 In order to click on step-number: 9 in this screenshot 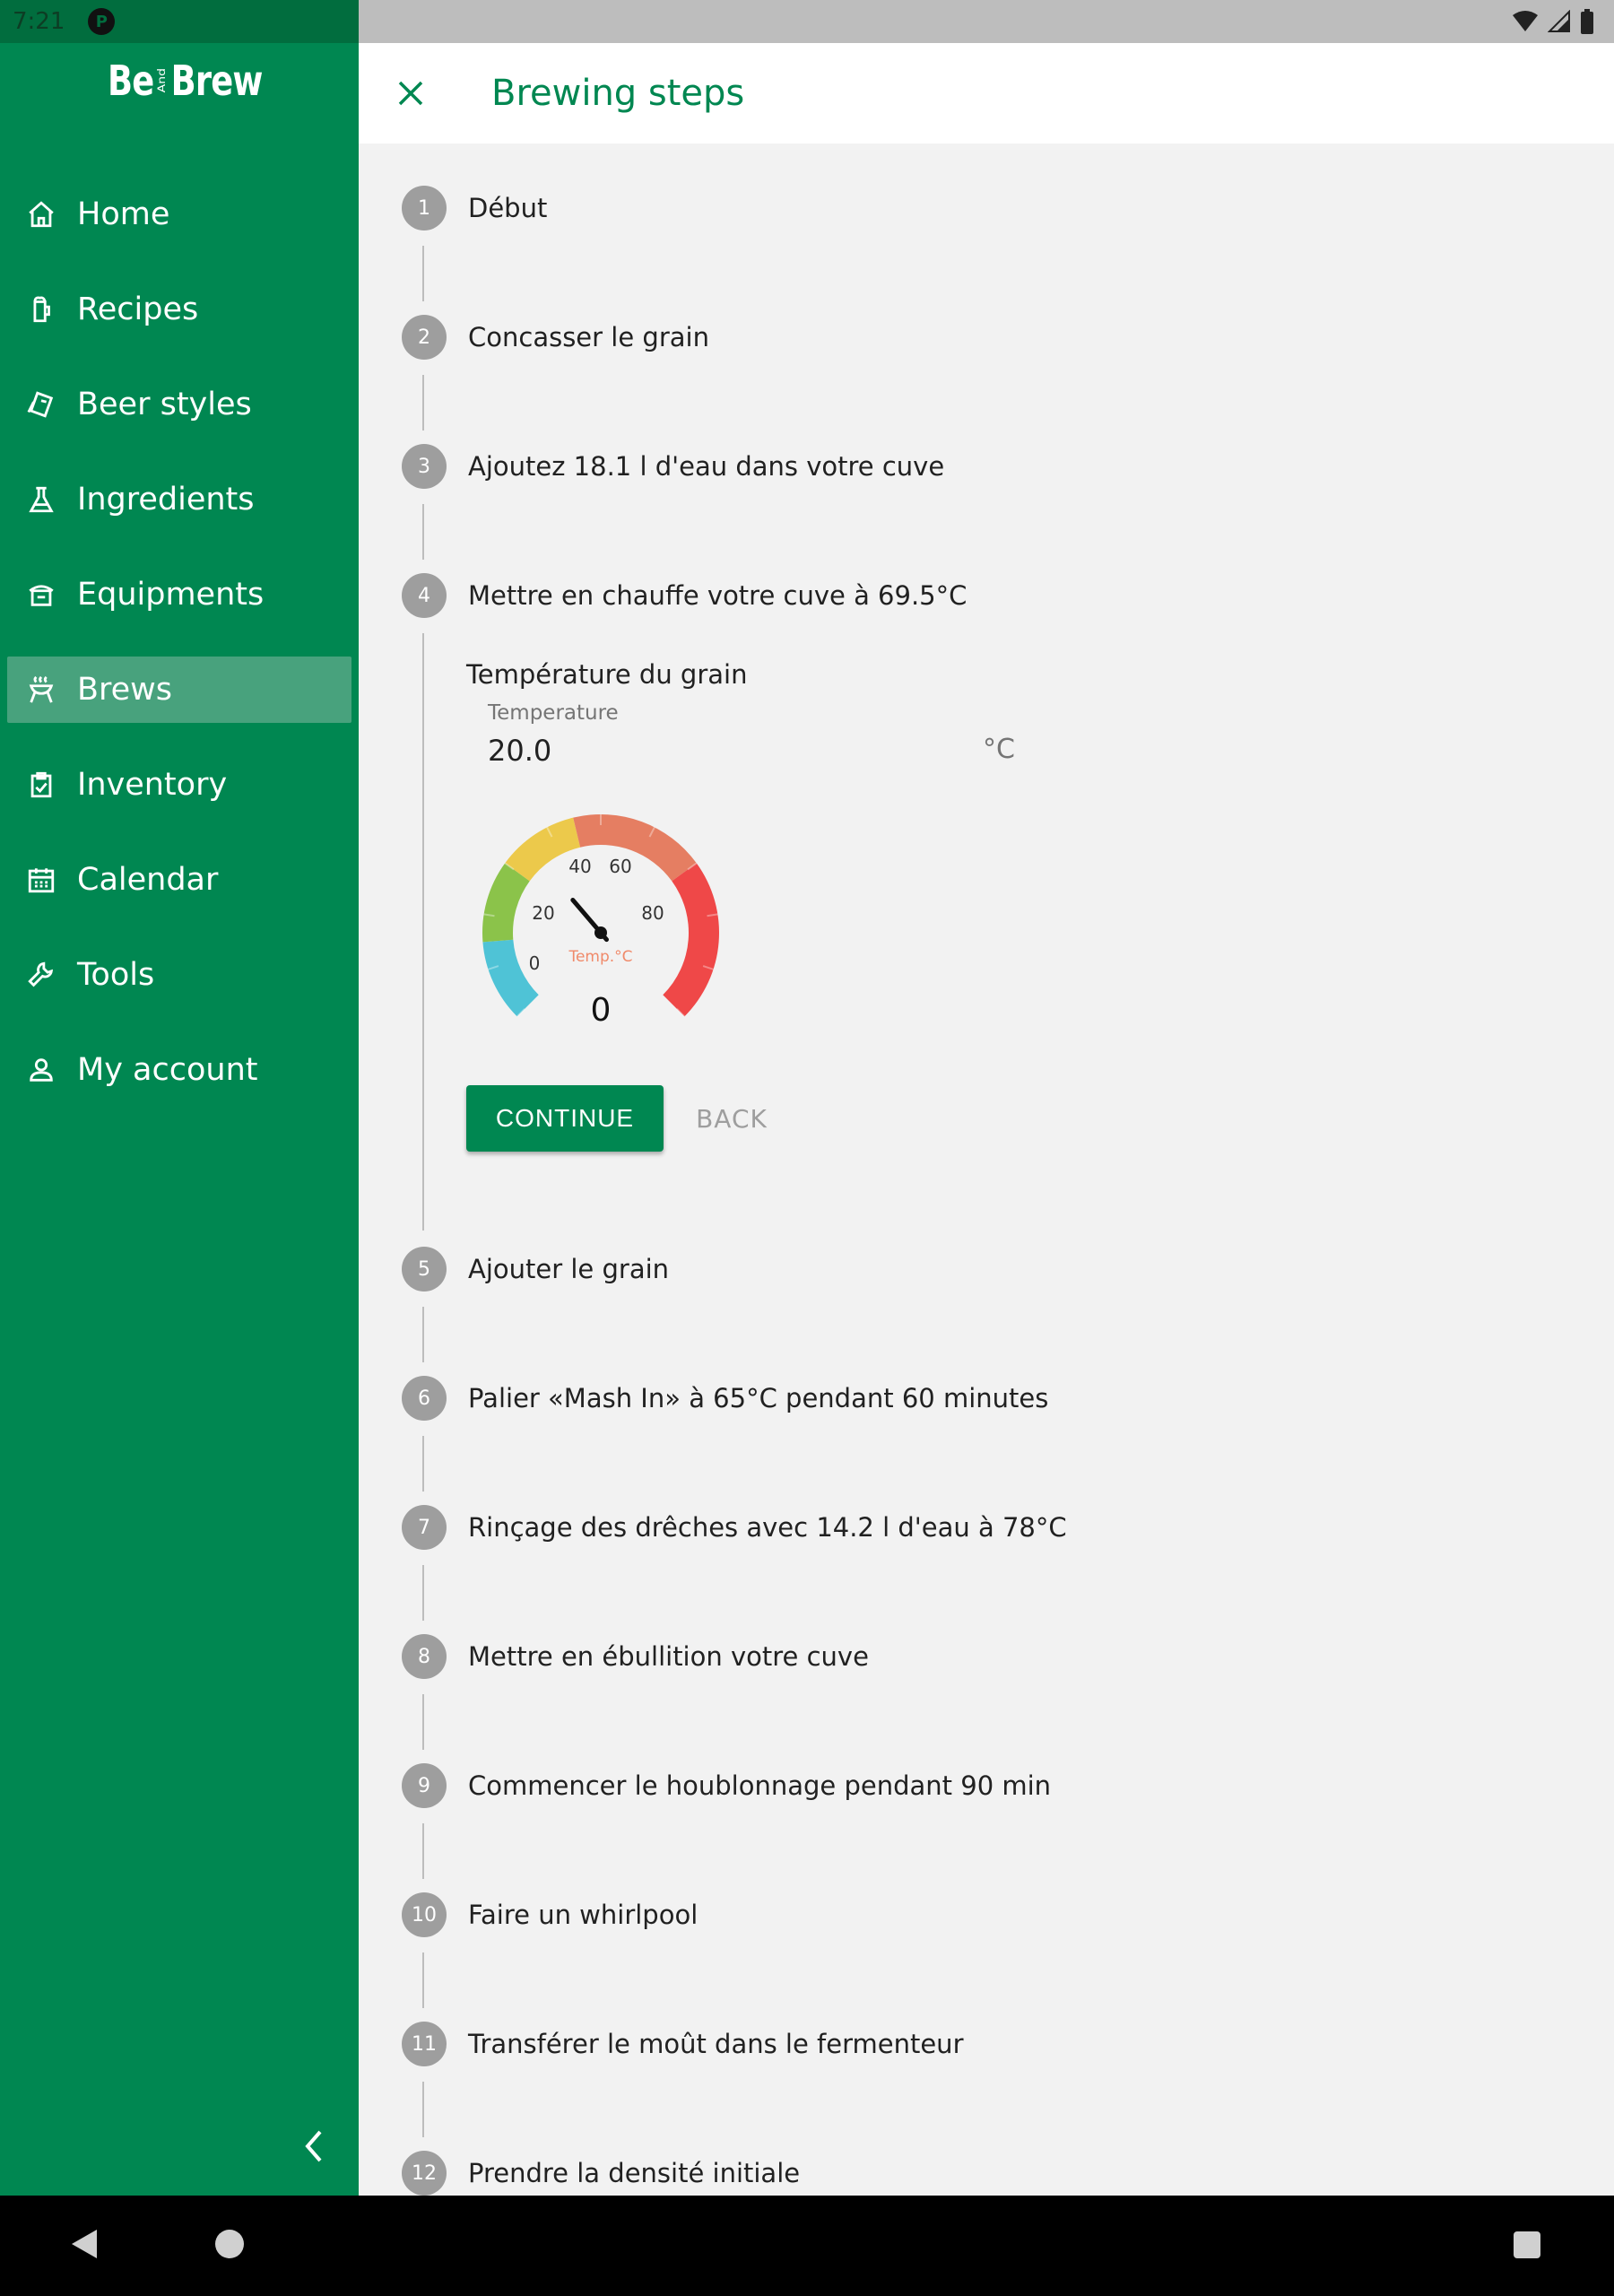, I will do `click(424, 1785)`.